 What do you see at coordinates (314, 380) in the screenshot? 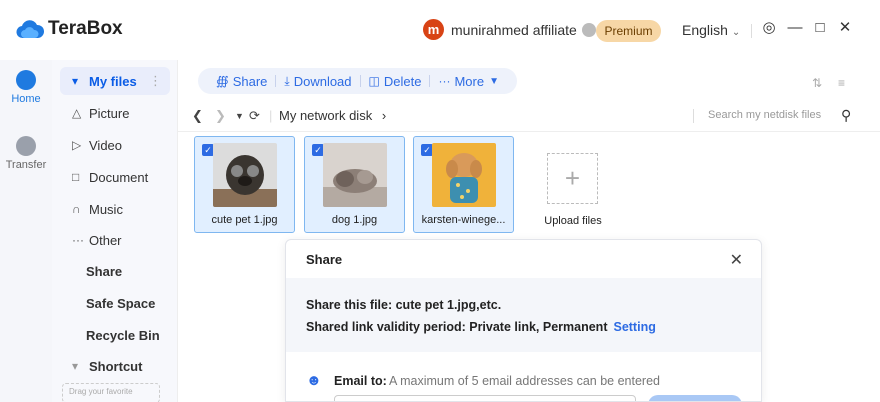
I see `add-user-icon: ☻` at bounding box center [314, 380].